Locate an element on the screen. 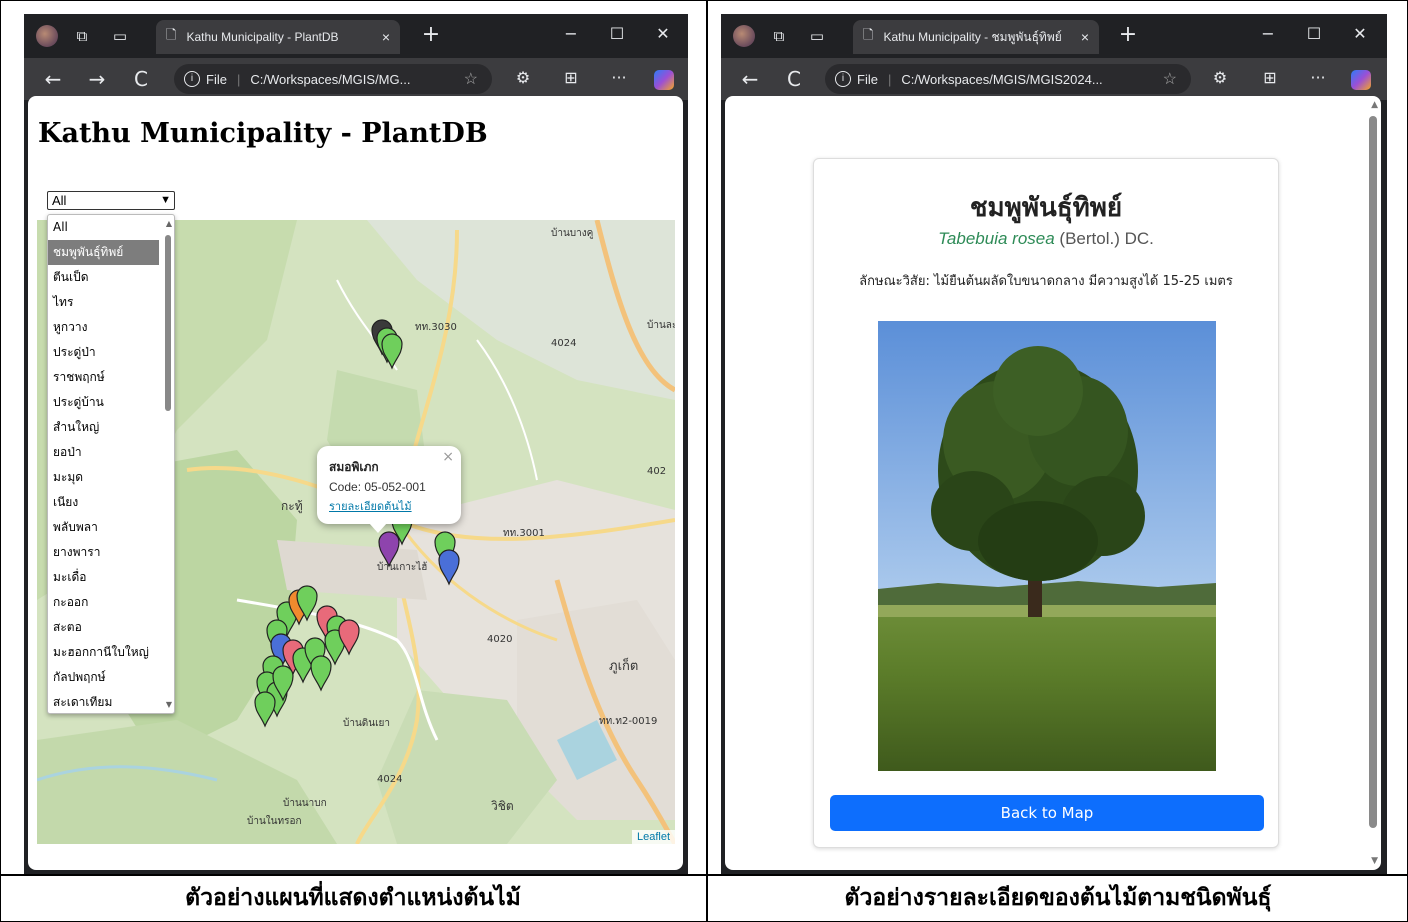  dropdown-option: พลับพลา is located at coordinates (111, 527).